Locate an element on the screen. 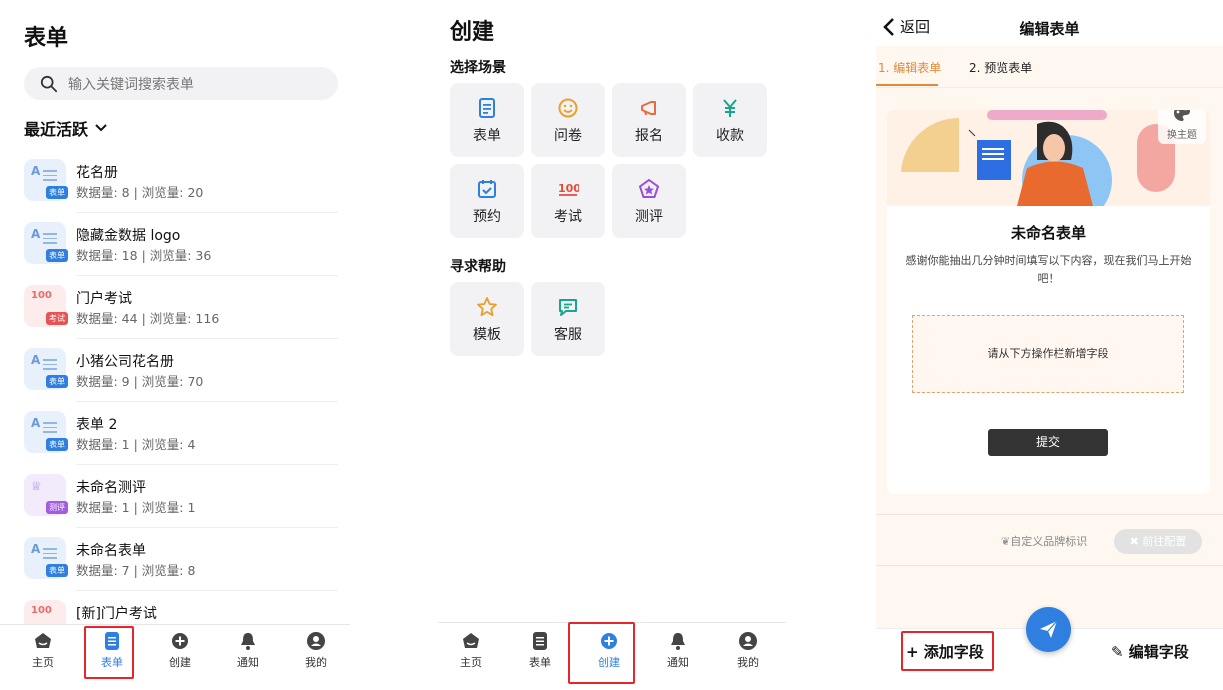 The height and width of the screenshot is (690, 1223). search-icon is located at coordinates (49, 83).